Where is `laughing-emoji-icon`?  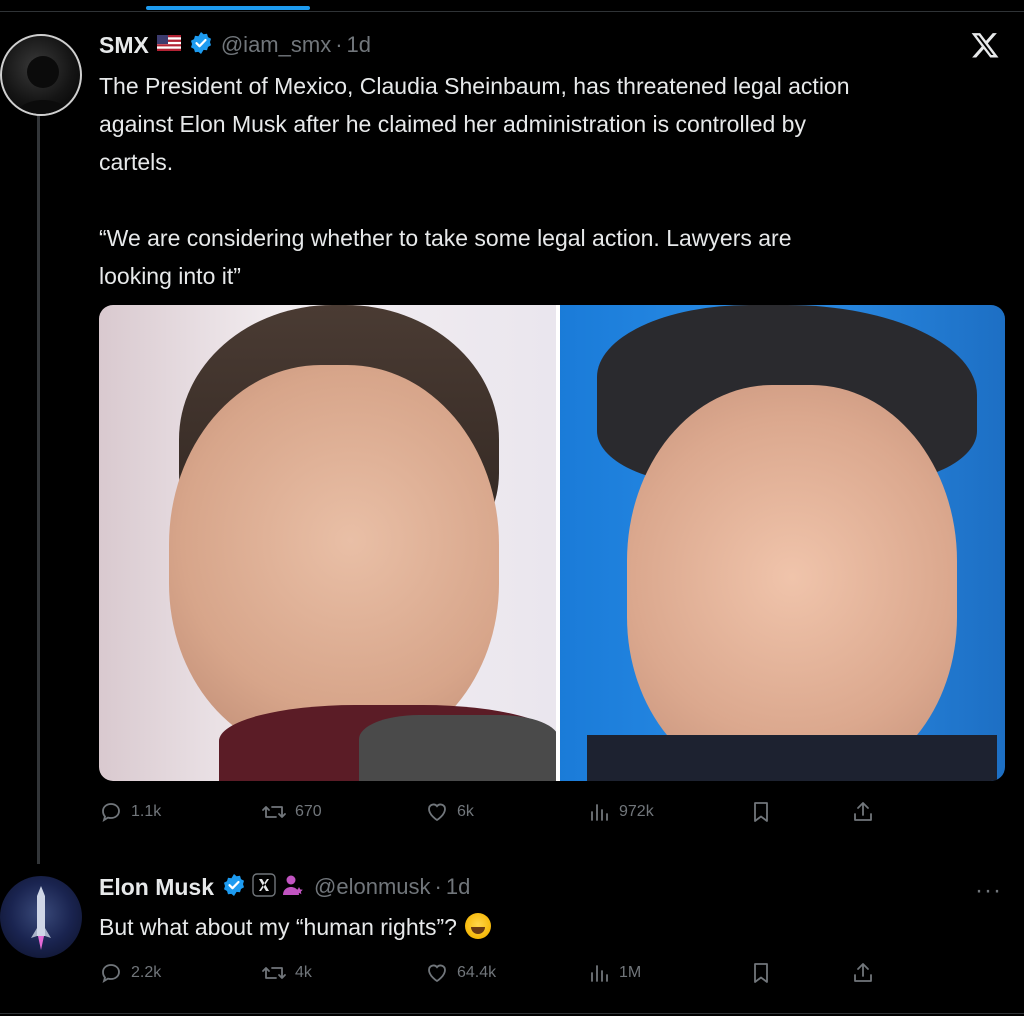 laughing-emoji-icon is located at coordinates (477, 926).